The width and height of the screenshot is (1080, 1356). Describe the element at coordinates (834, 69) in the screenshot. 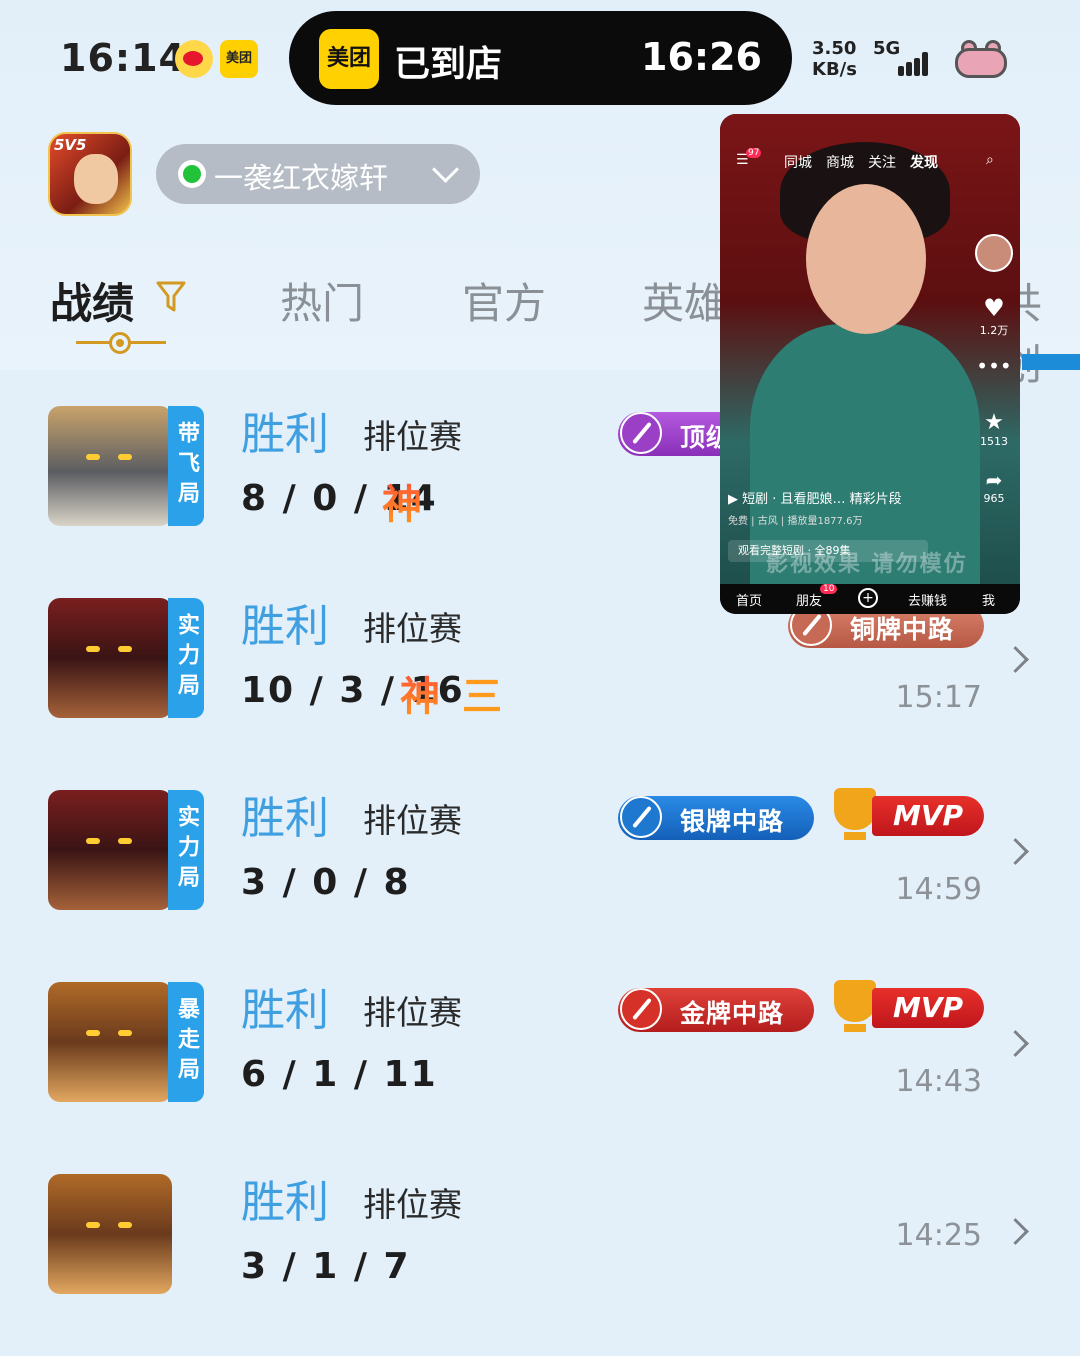

I see `net-speed-unit: KB/s` at that location.